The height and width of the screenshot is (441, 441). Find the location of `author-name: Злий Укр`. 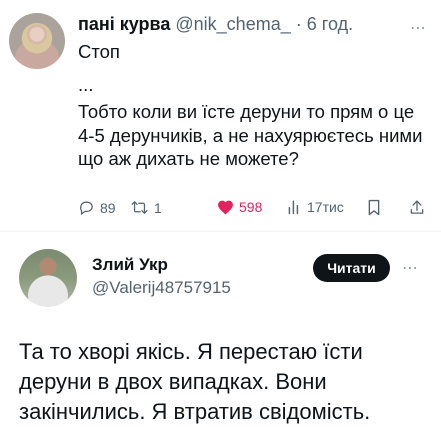

author-name: Злий Укр is located at coordinates (130, 265).